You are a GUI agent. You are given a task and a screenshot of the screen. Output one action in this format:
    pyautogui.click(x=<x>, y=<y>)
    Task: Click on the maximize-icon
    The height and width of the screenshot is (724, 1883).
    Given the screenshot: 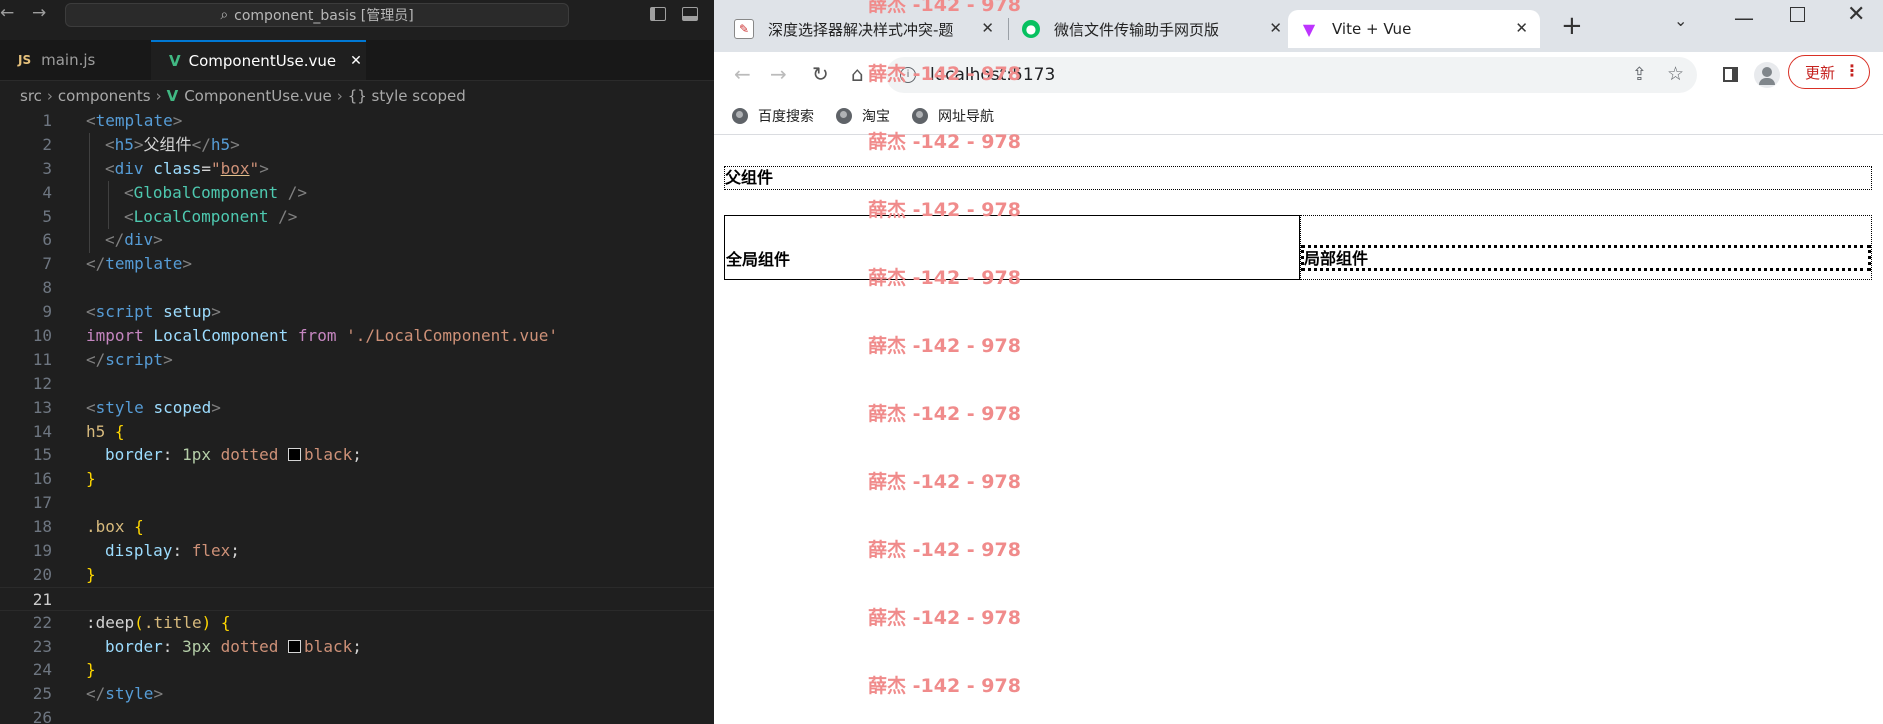 What is the action you would take?
    pyautogui.click(x=1797, y=14)
    